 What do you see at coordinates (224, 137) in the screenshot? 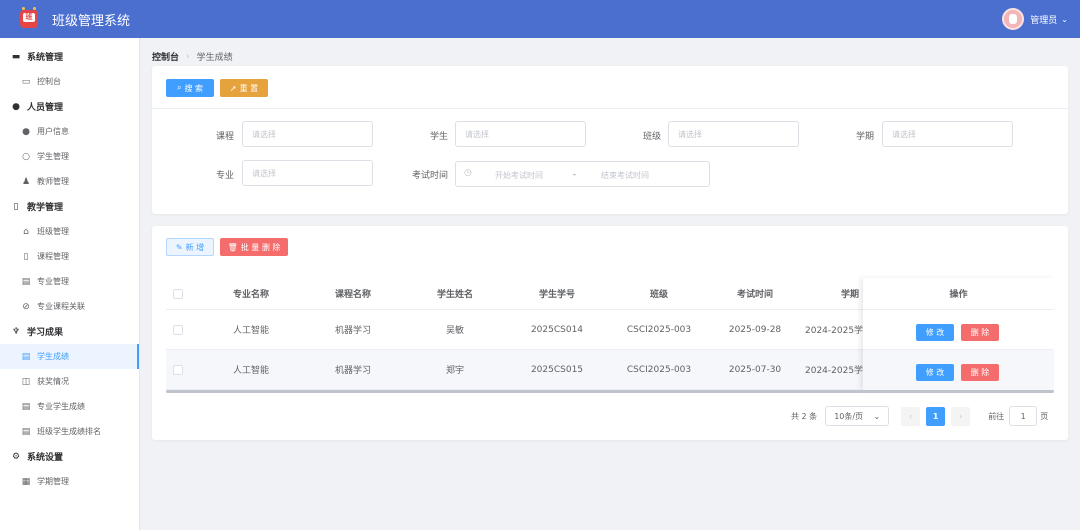
I see `course-label: 课程` at bounding box center [224, 137].